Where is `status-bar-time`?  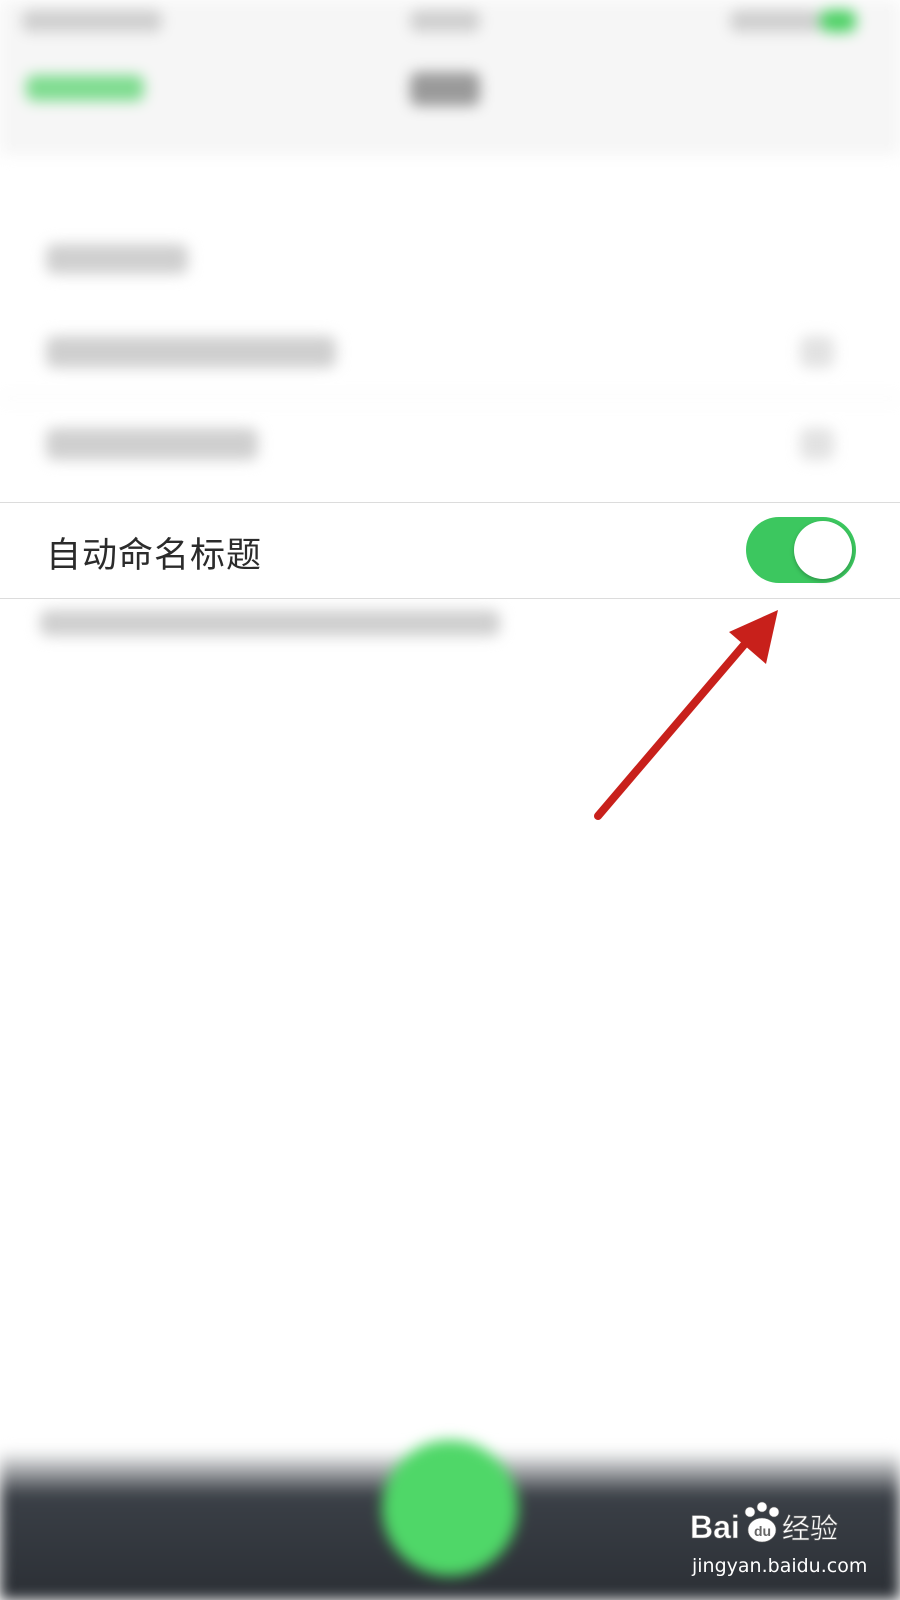
status-bar-time is located at coordinates (92, 21).